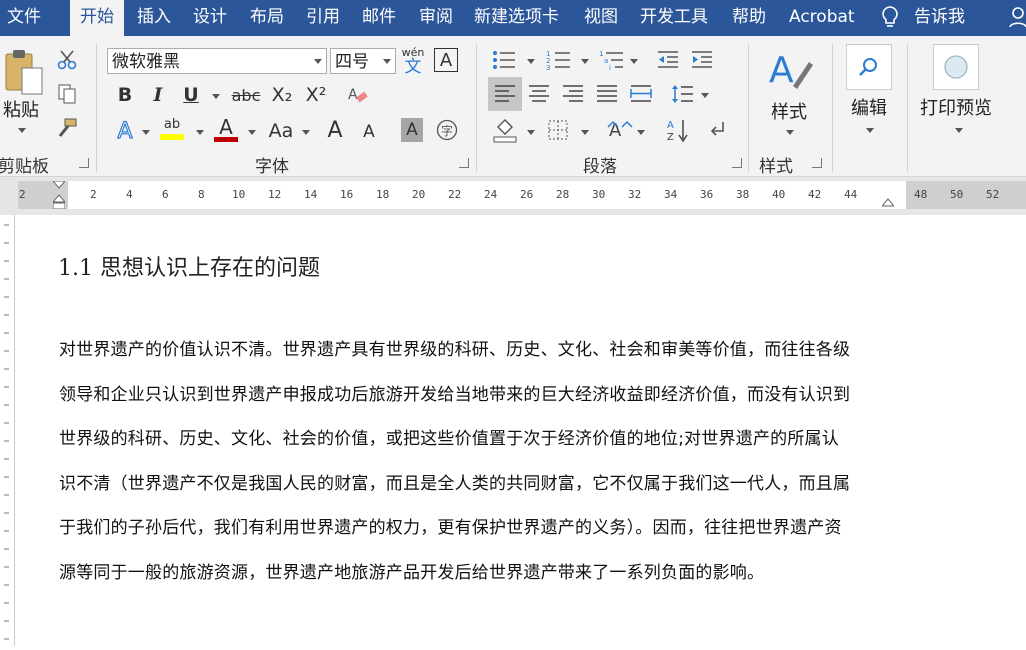 The image size is (1026, 650). Describe the element at coordinates (748, 108) in the screenshot. I see `group-divider` at that location.